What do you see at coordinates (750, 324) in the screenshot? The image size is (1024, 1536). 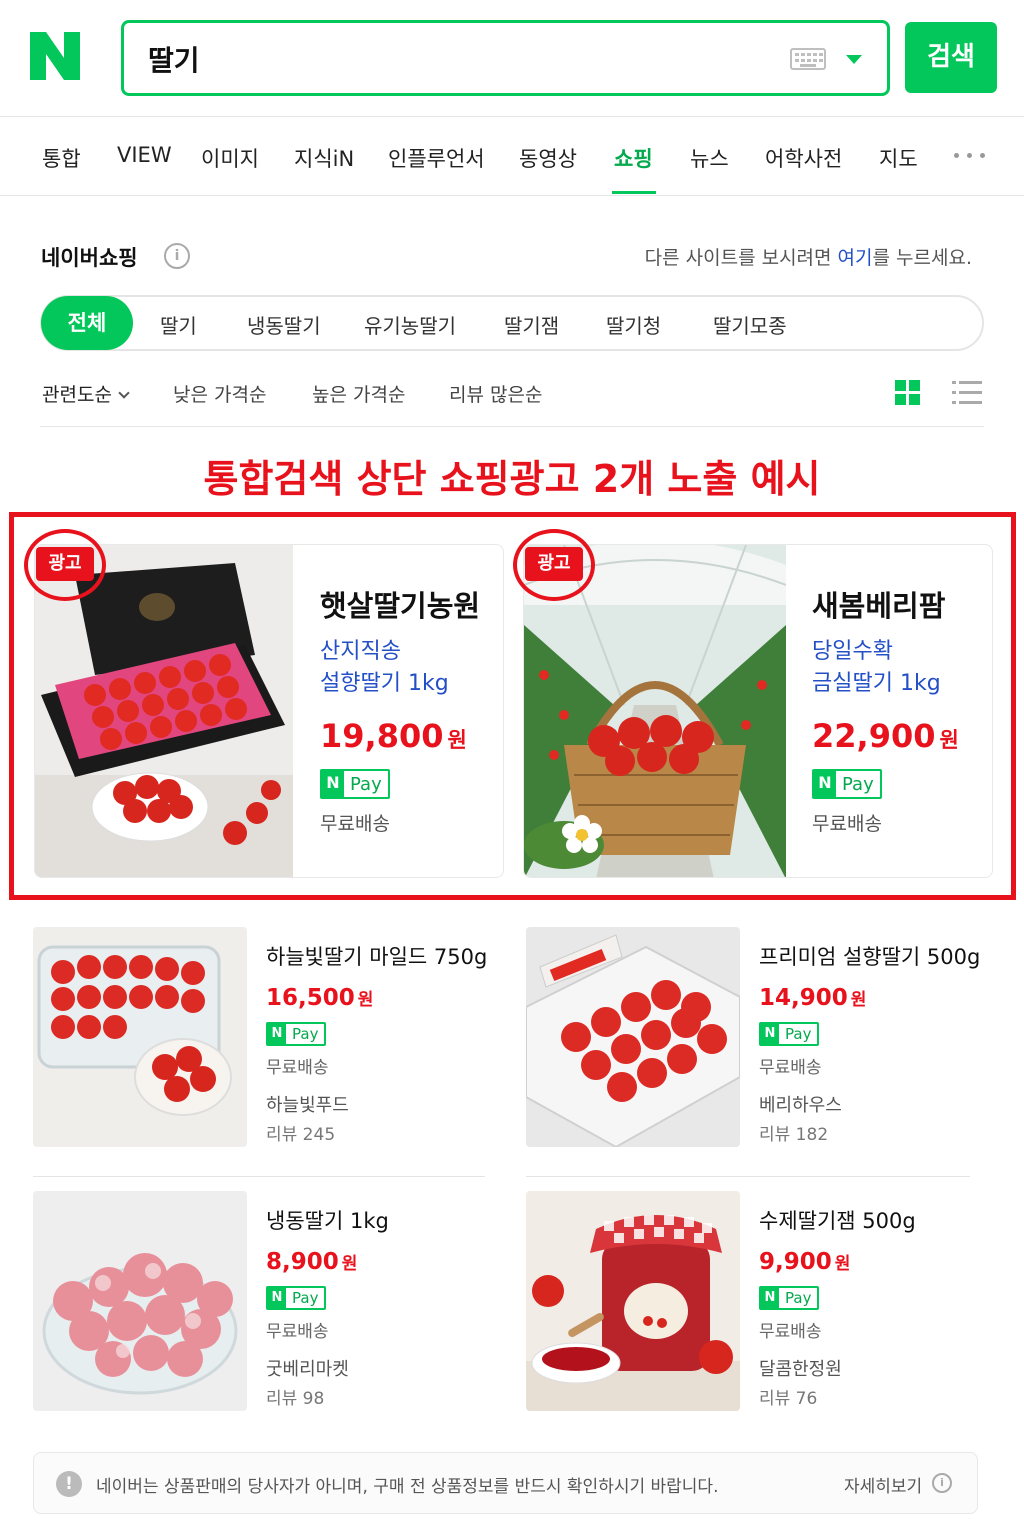 I see `chip-strawberry-seedling: 딸기모종` at bounding box center [750, 324].